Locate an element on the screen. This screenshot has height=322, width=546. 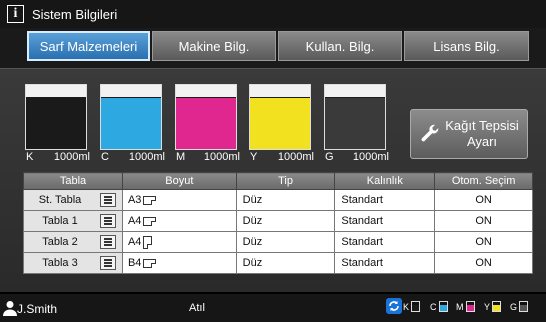
status-bar: J.Smith Atıl K C M Y G is located at coordinates (273, 308).